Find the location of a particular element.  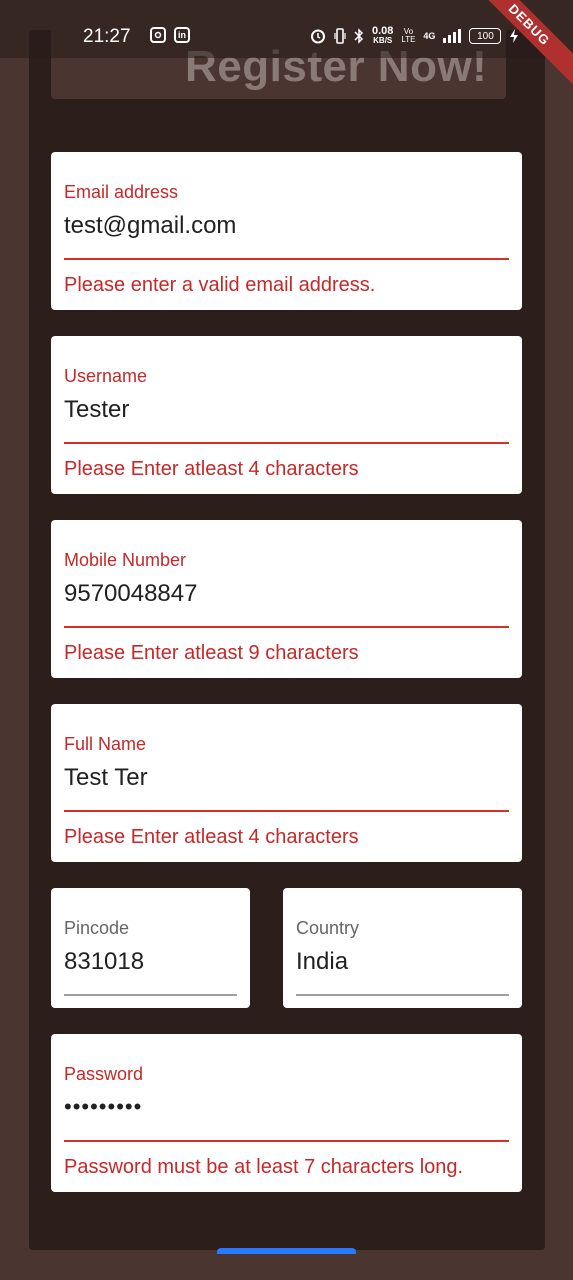

password-value: ••••••••• is located at coordinates (103, 1107).